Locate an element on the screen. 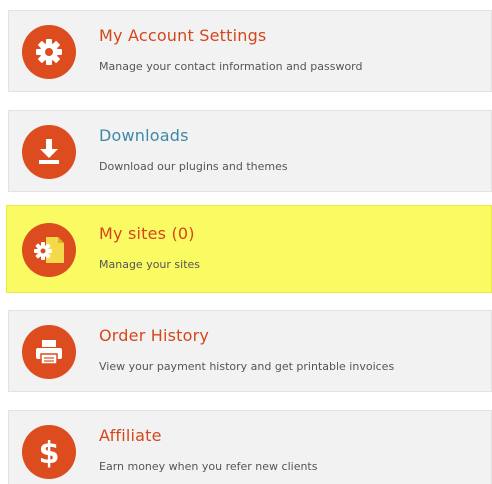 This screenshot has width=492, height=484. menu-item-description: Earn money when you refer new clients is located at coordinates (208, 466).